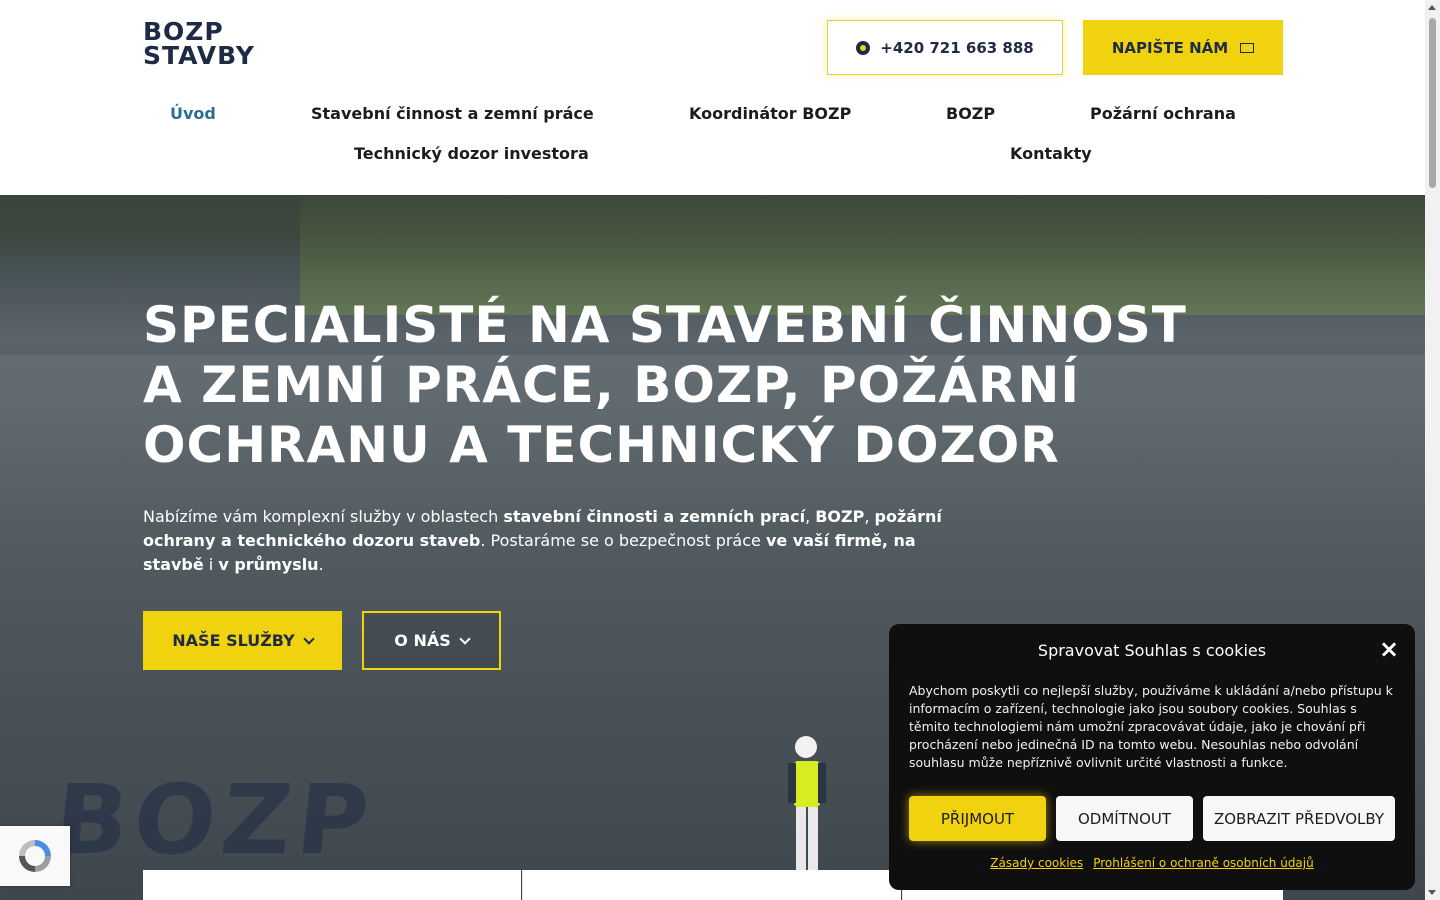  What do you see at coordinates (1389, 649) in the screenshot?
I see `close-icon: ×` at bounding box center [1389, 649].